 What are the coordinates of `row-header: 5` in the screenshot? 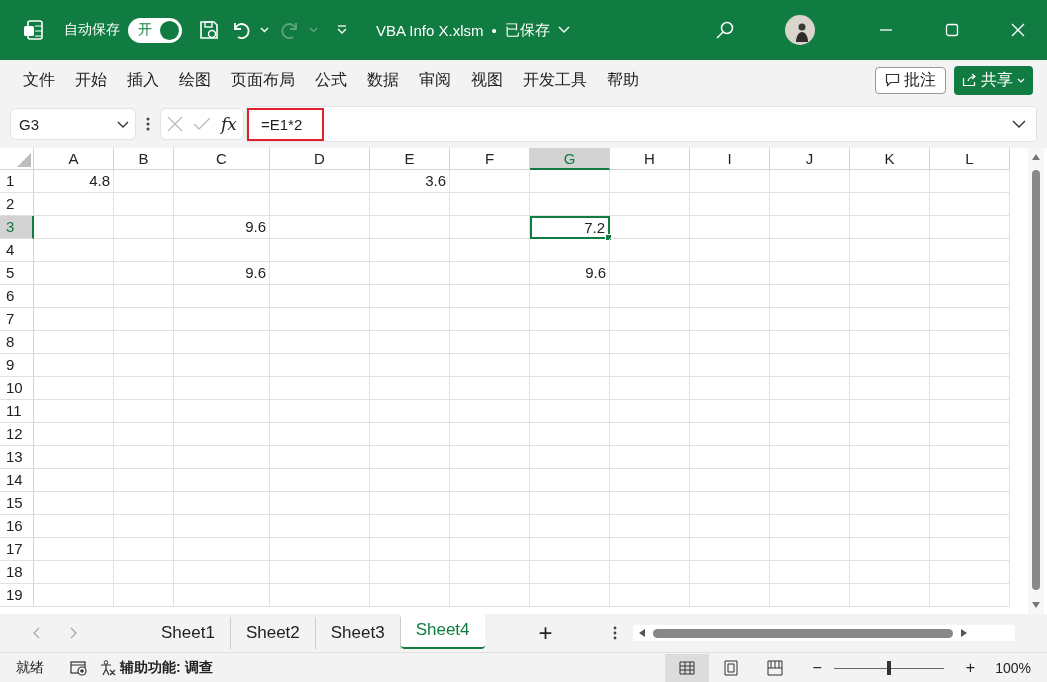 It's located at (17, 273).